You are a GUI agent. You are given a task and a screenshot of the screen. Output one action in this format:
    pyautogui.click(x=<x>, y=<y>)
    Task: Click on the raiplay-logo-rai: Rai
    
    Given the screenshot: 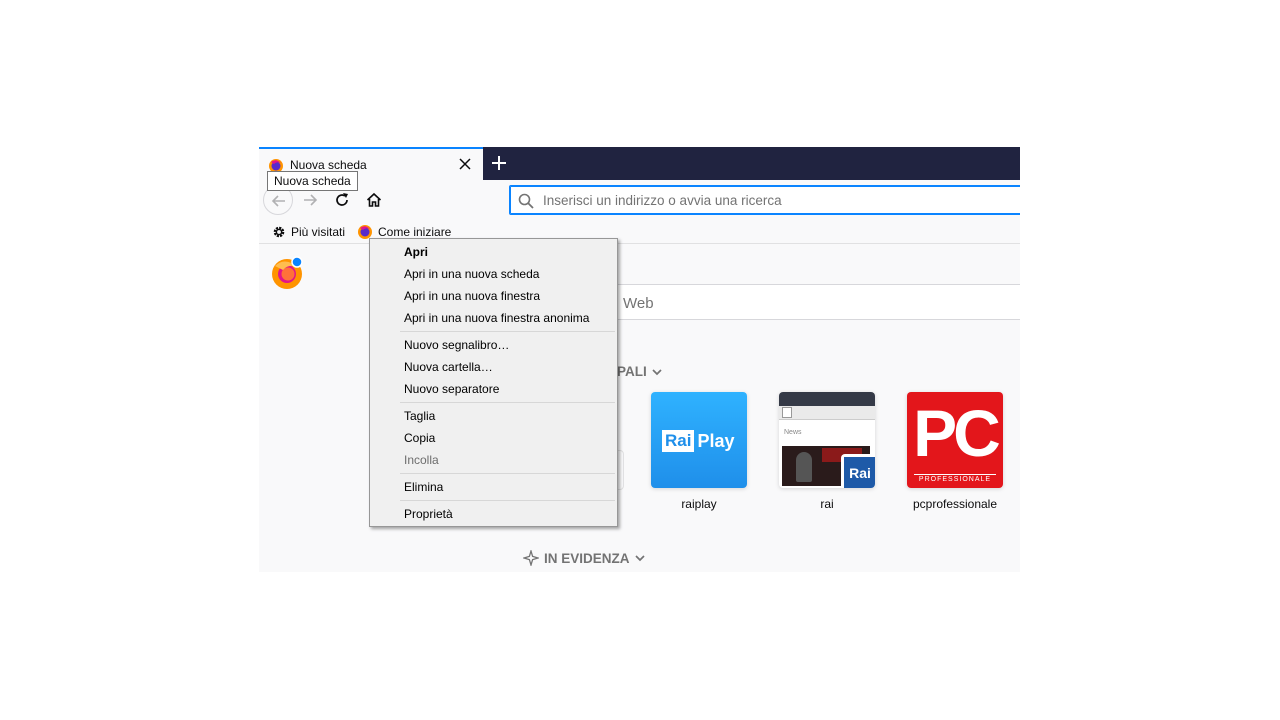 What is the action you would take?
    pyautogui.click(x=678, y=441)
    